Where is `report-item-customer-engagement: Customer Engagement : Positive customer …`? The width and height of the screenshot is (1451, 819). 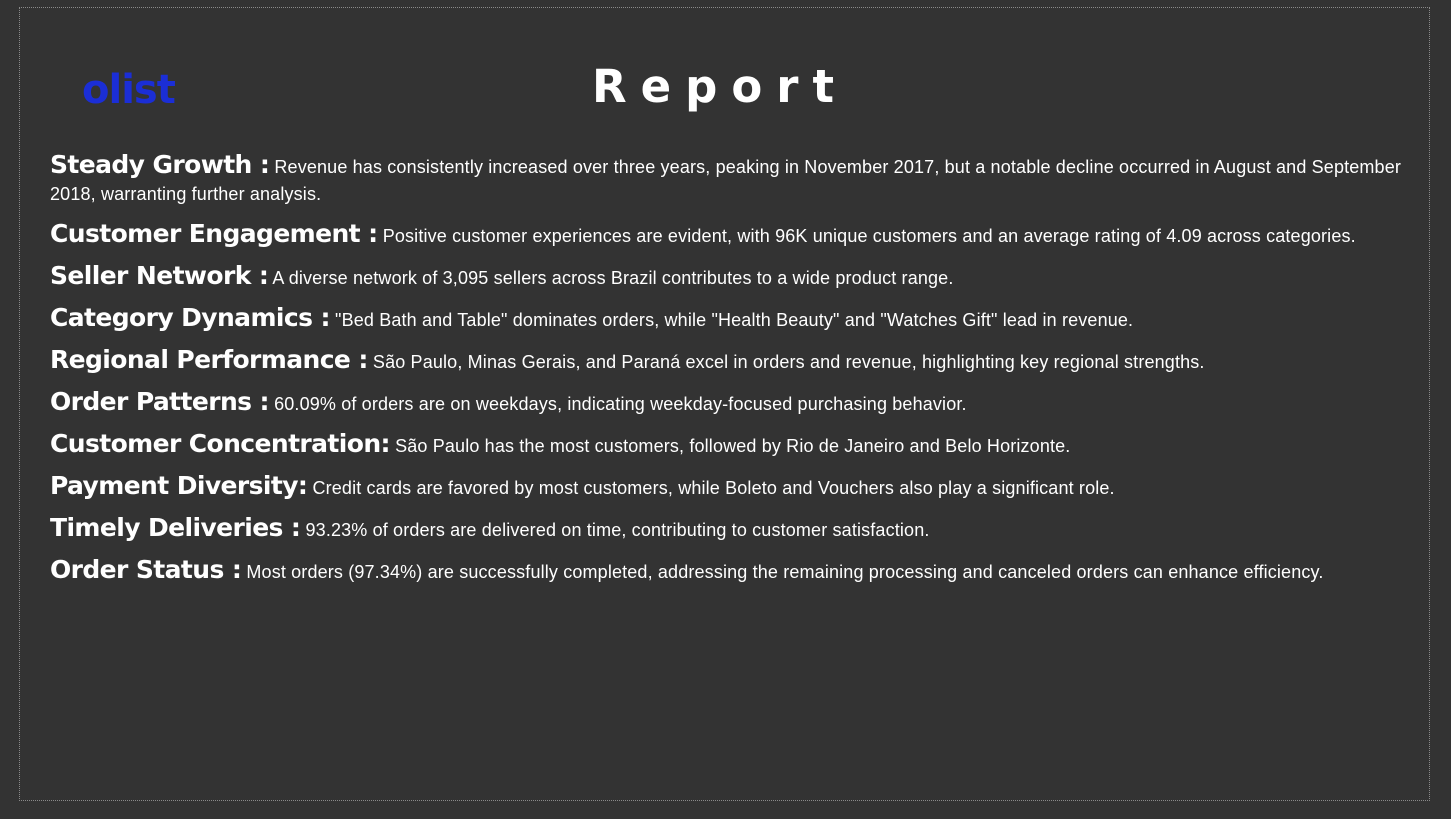 report-item-customer-engagement: Customer Engagement : Positive customer … is located at coordinates (735, 235).